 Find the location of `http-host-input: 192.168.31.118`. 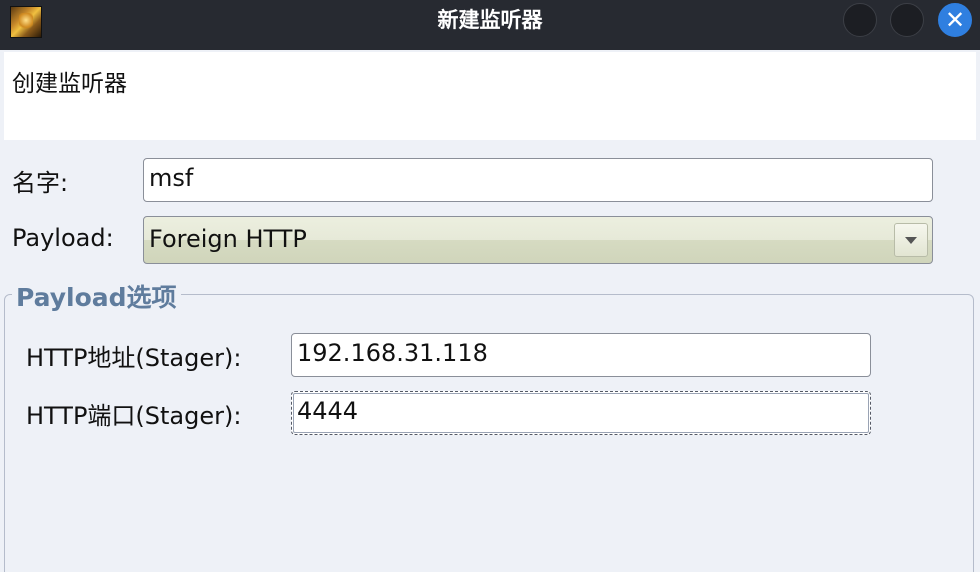

http-host-input: 192.168.31.118 is located at coordinates (581, 355).